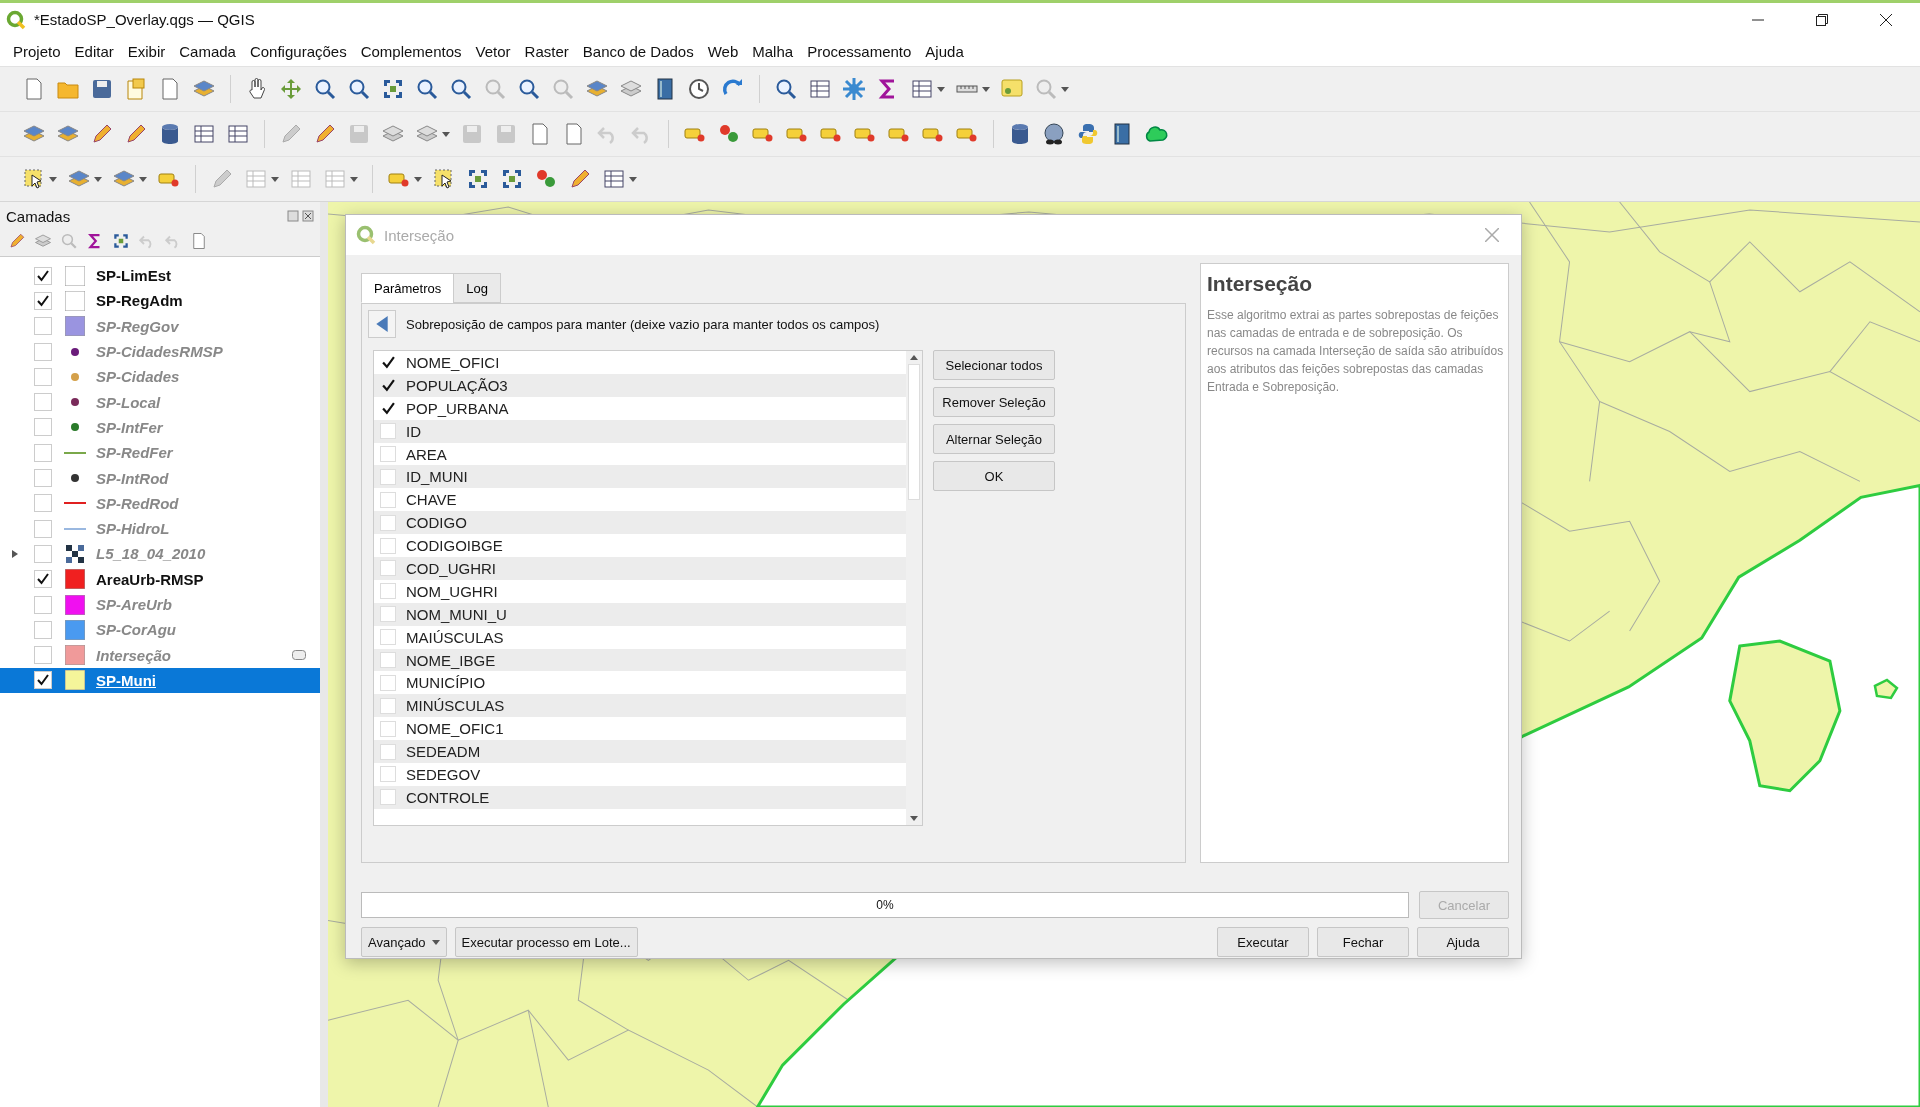  Describe the element at coordinates (151, 554) in the screenshot. I see `layer-name: L5_18_04_2010` at that location.